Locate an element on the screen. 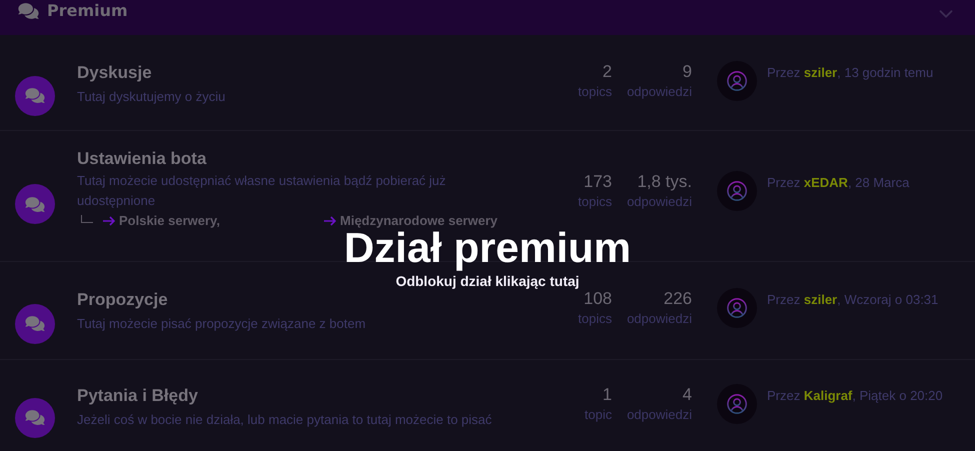 The height and width of the screenshot is (451, 975). topics-count: 1 is located at coordinates (607, 395).